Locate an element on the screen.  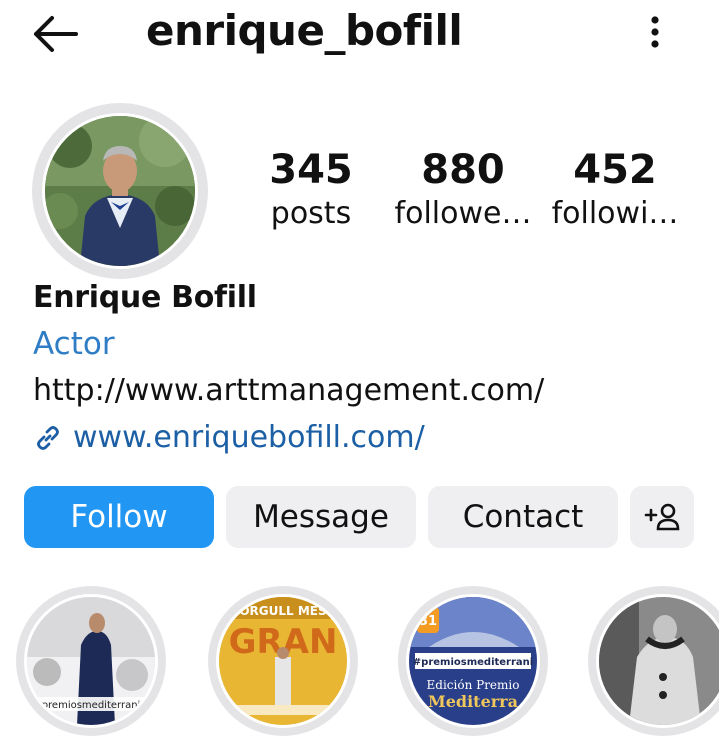
story-highlight-2: ORGULL MES GRAN is located at coordinates (283, 661).